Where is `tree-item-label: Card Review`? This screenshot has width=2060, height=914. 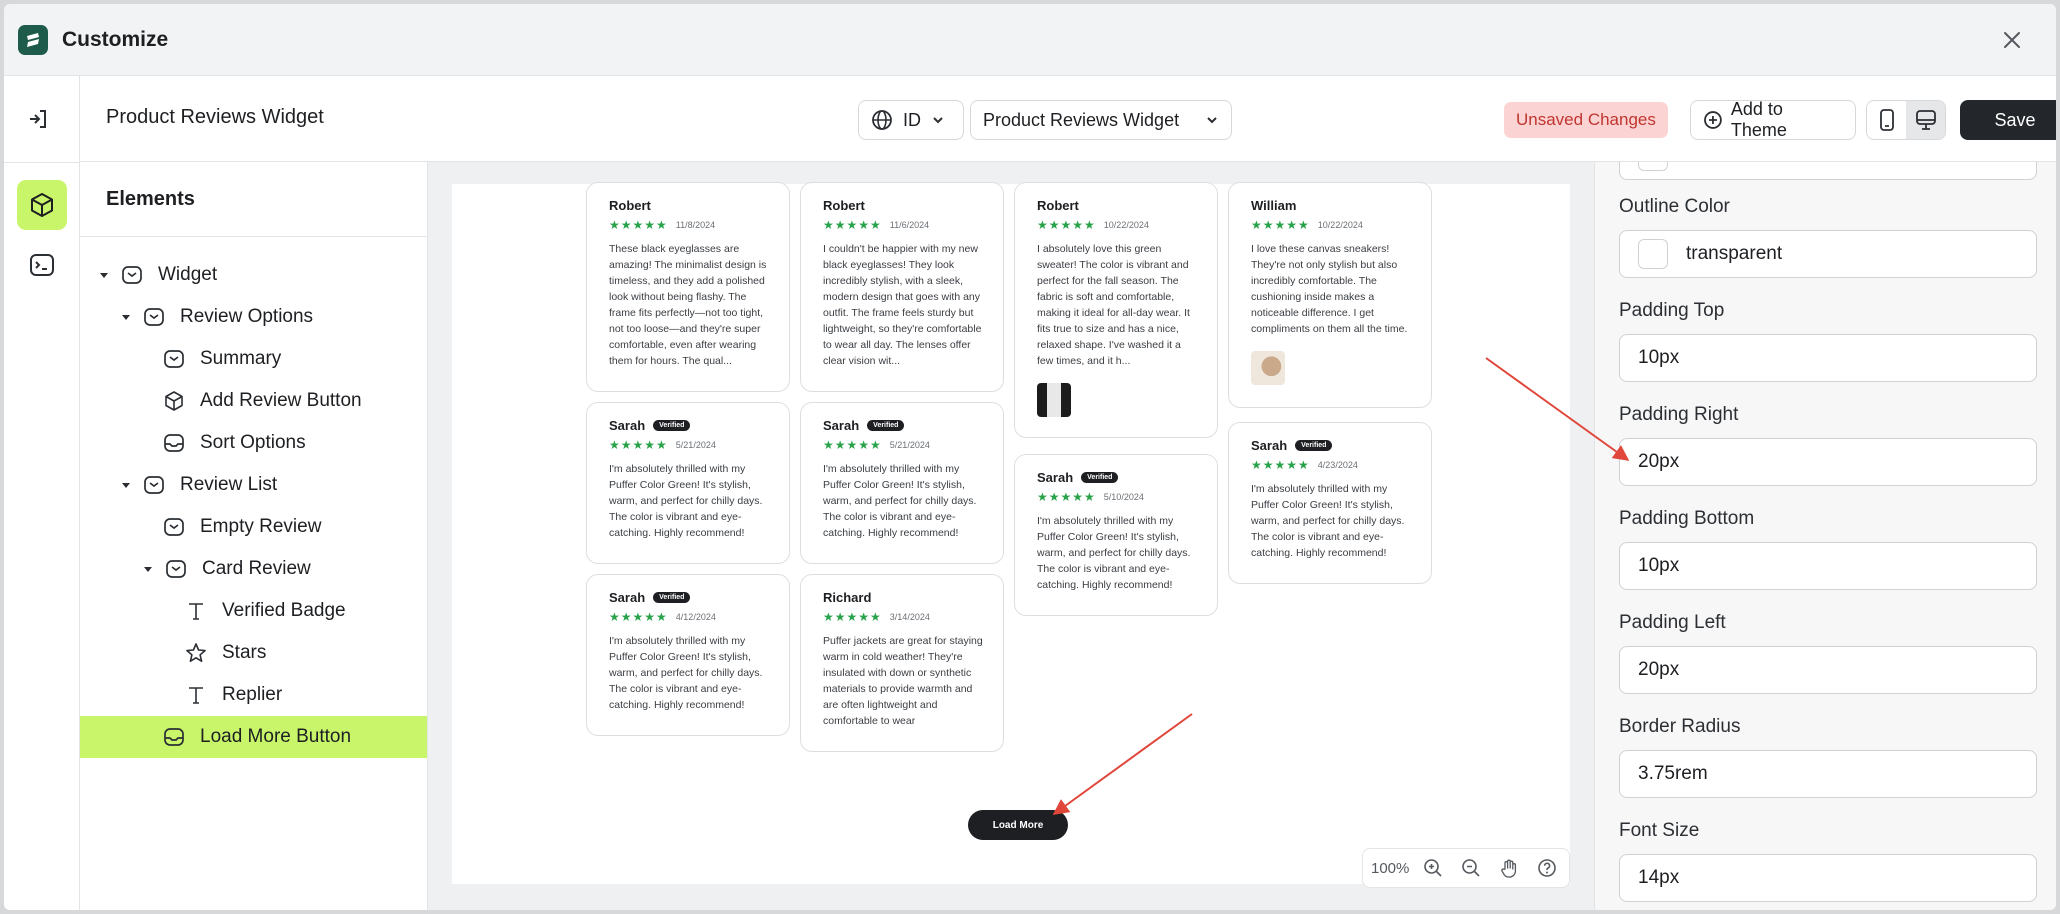
tree-item-label: Card Review is located at coordinates (256, 568).